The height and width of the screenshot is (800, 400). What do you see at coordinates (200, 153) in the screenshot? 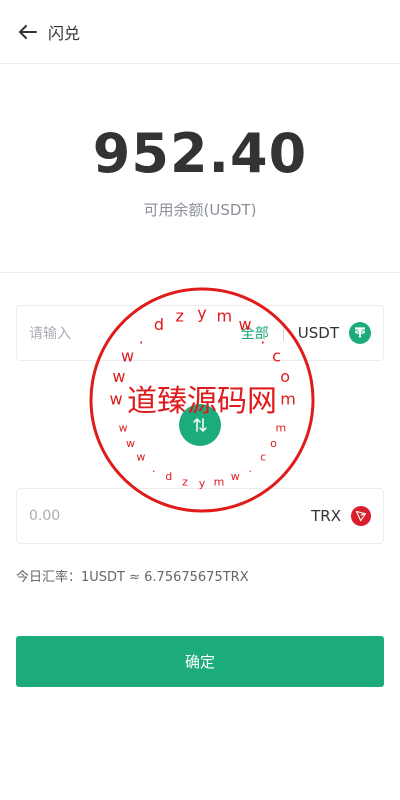
I see `balance-amount: 952.40` at bounding box center [200, 153].